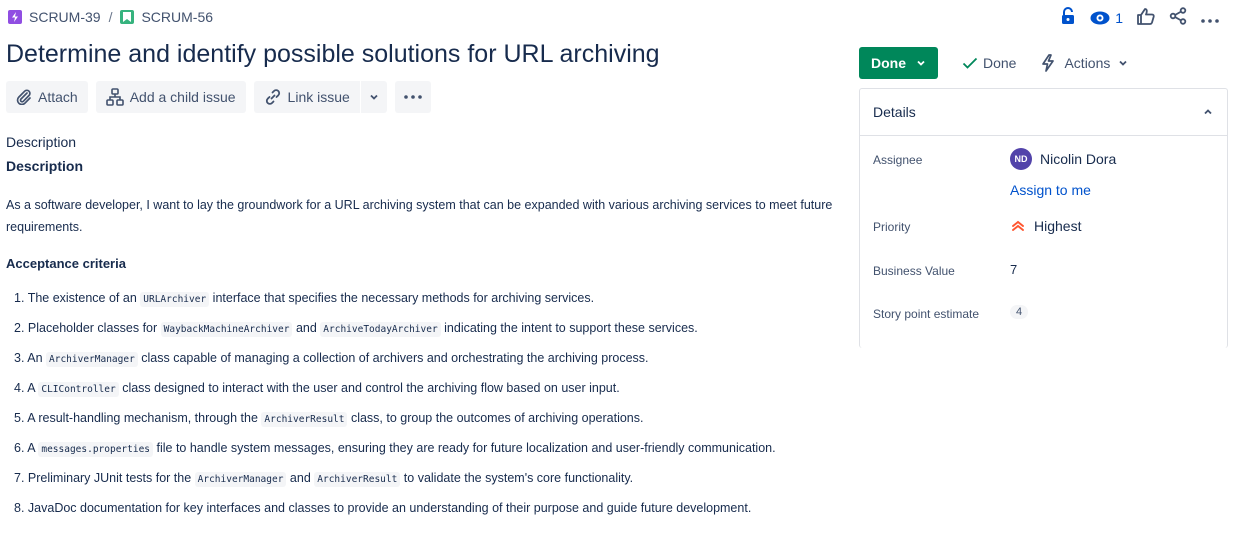 The height and width of the screenshot is (535, 1233). Describe the element at coordinates (182, 97) in the screenshot. I see `add-child-label: Add a child issue` at that location.